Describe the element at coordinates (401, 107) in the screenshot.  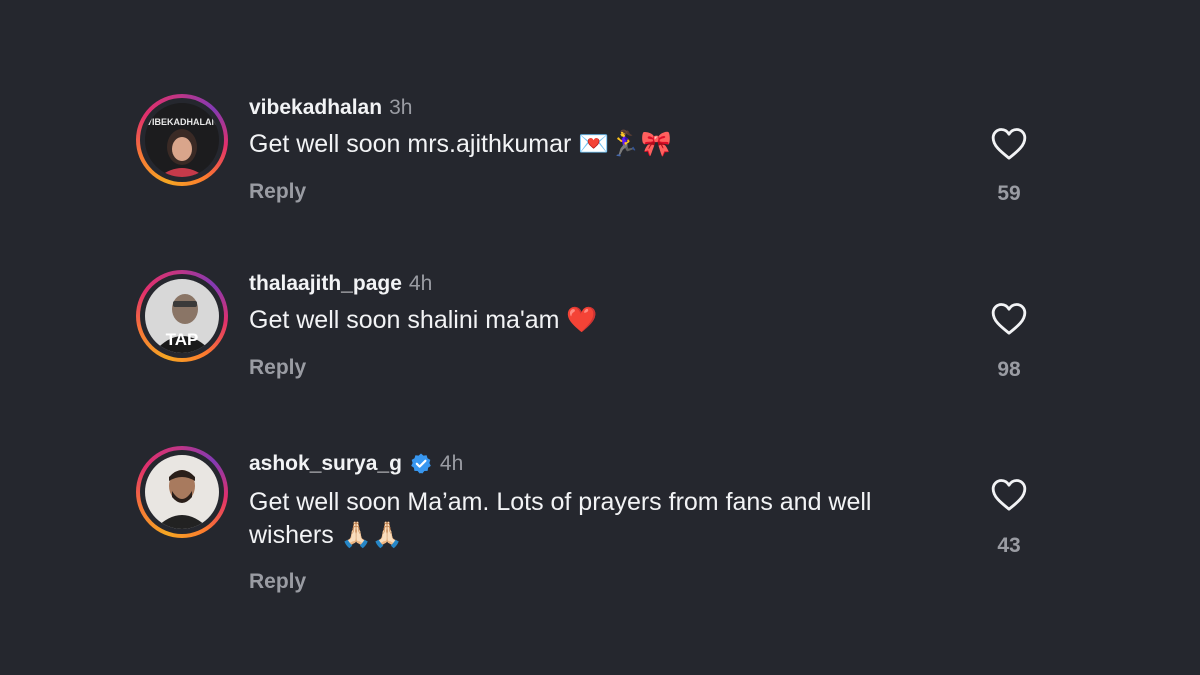
I see `comment-timestamp: 3h` at that location.